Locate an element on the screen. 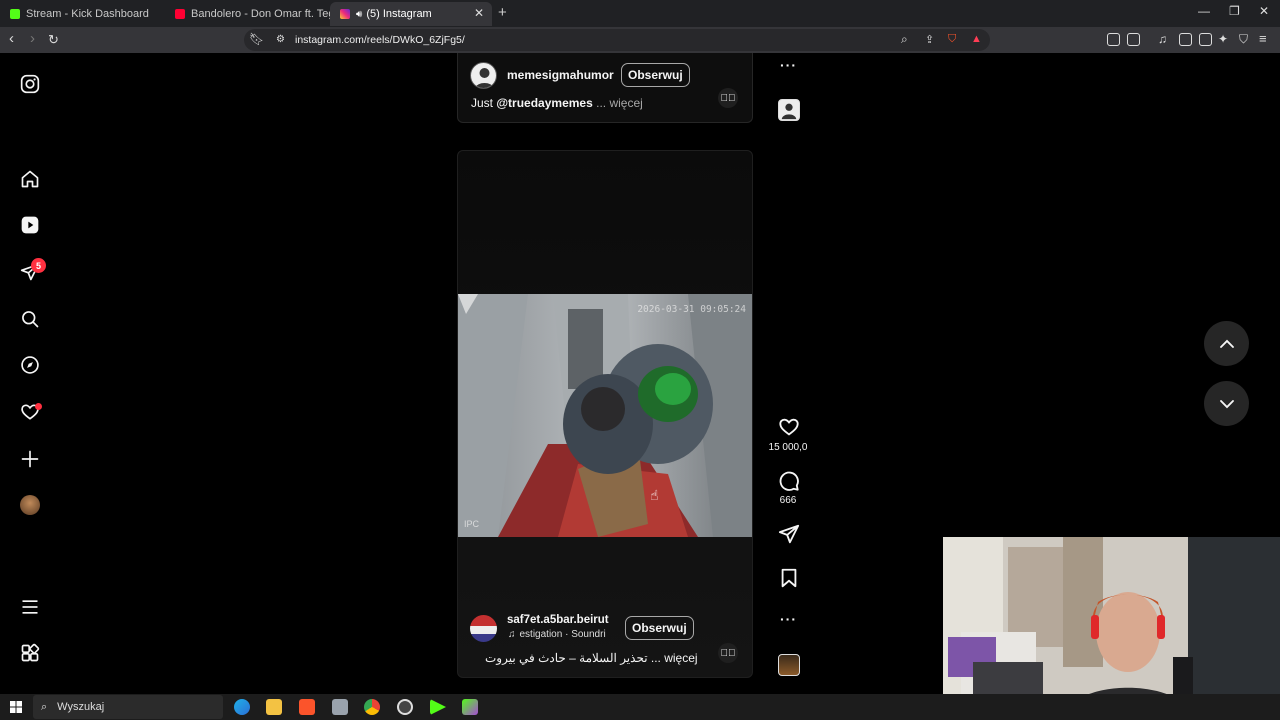  search-placeholder: Wyszukaj is located at coordinates (81, 707).